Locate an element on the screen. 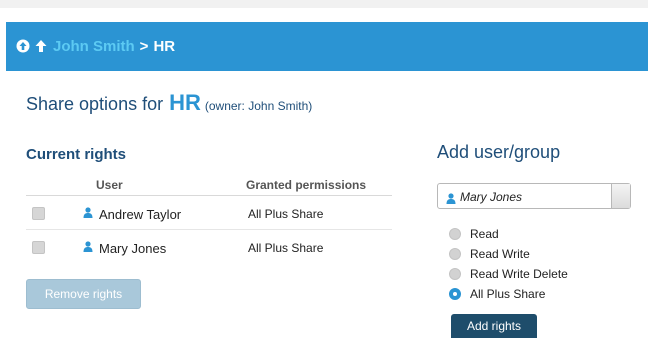  up-arrow-icon is located at coordinates (41, 46).